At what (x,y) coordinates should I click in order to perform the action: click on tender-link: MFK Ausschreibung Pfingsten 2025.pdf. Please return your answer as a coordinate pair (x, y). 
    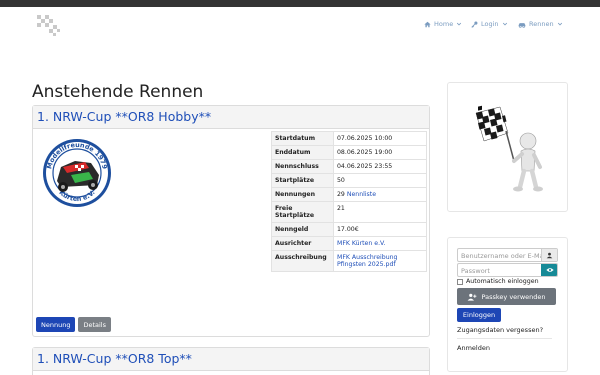
    Looking at the image, I should click on (367, 261).